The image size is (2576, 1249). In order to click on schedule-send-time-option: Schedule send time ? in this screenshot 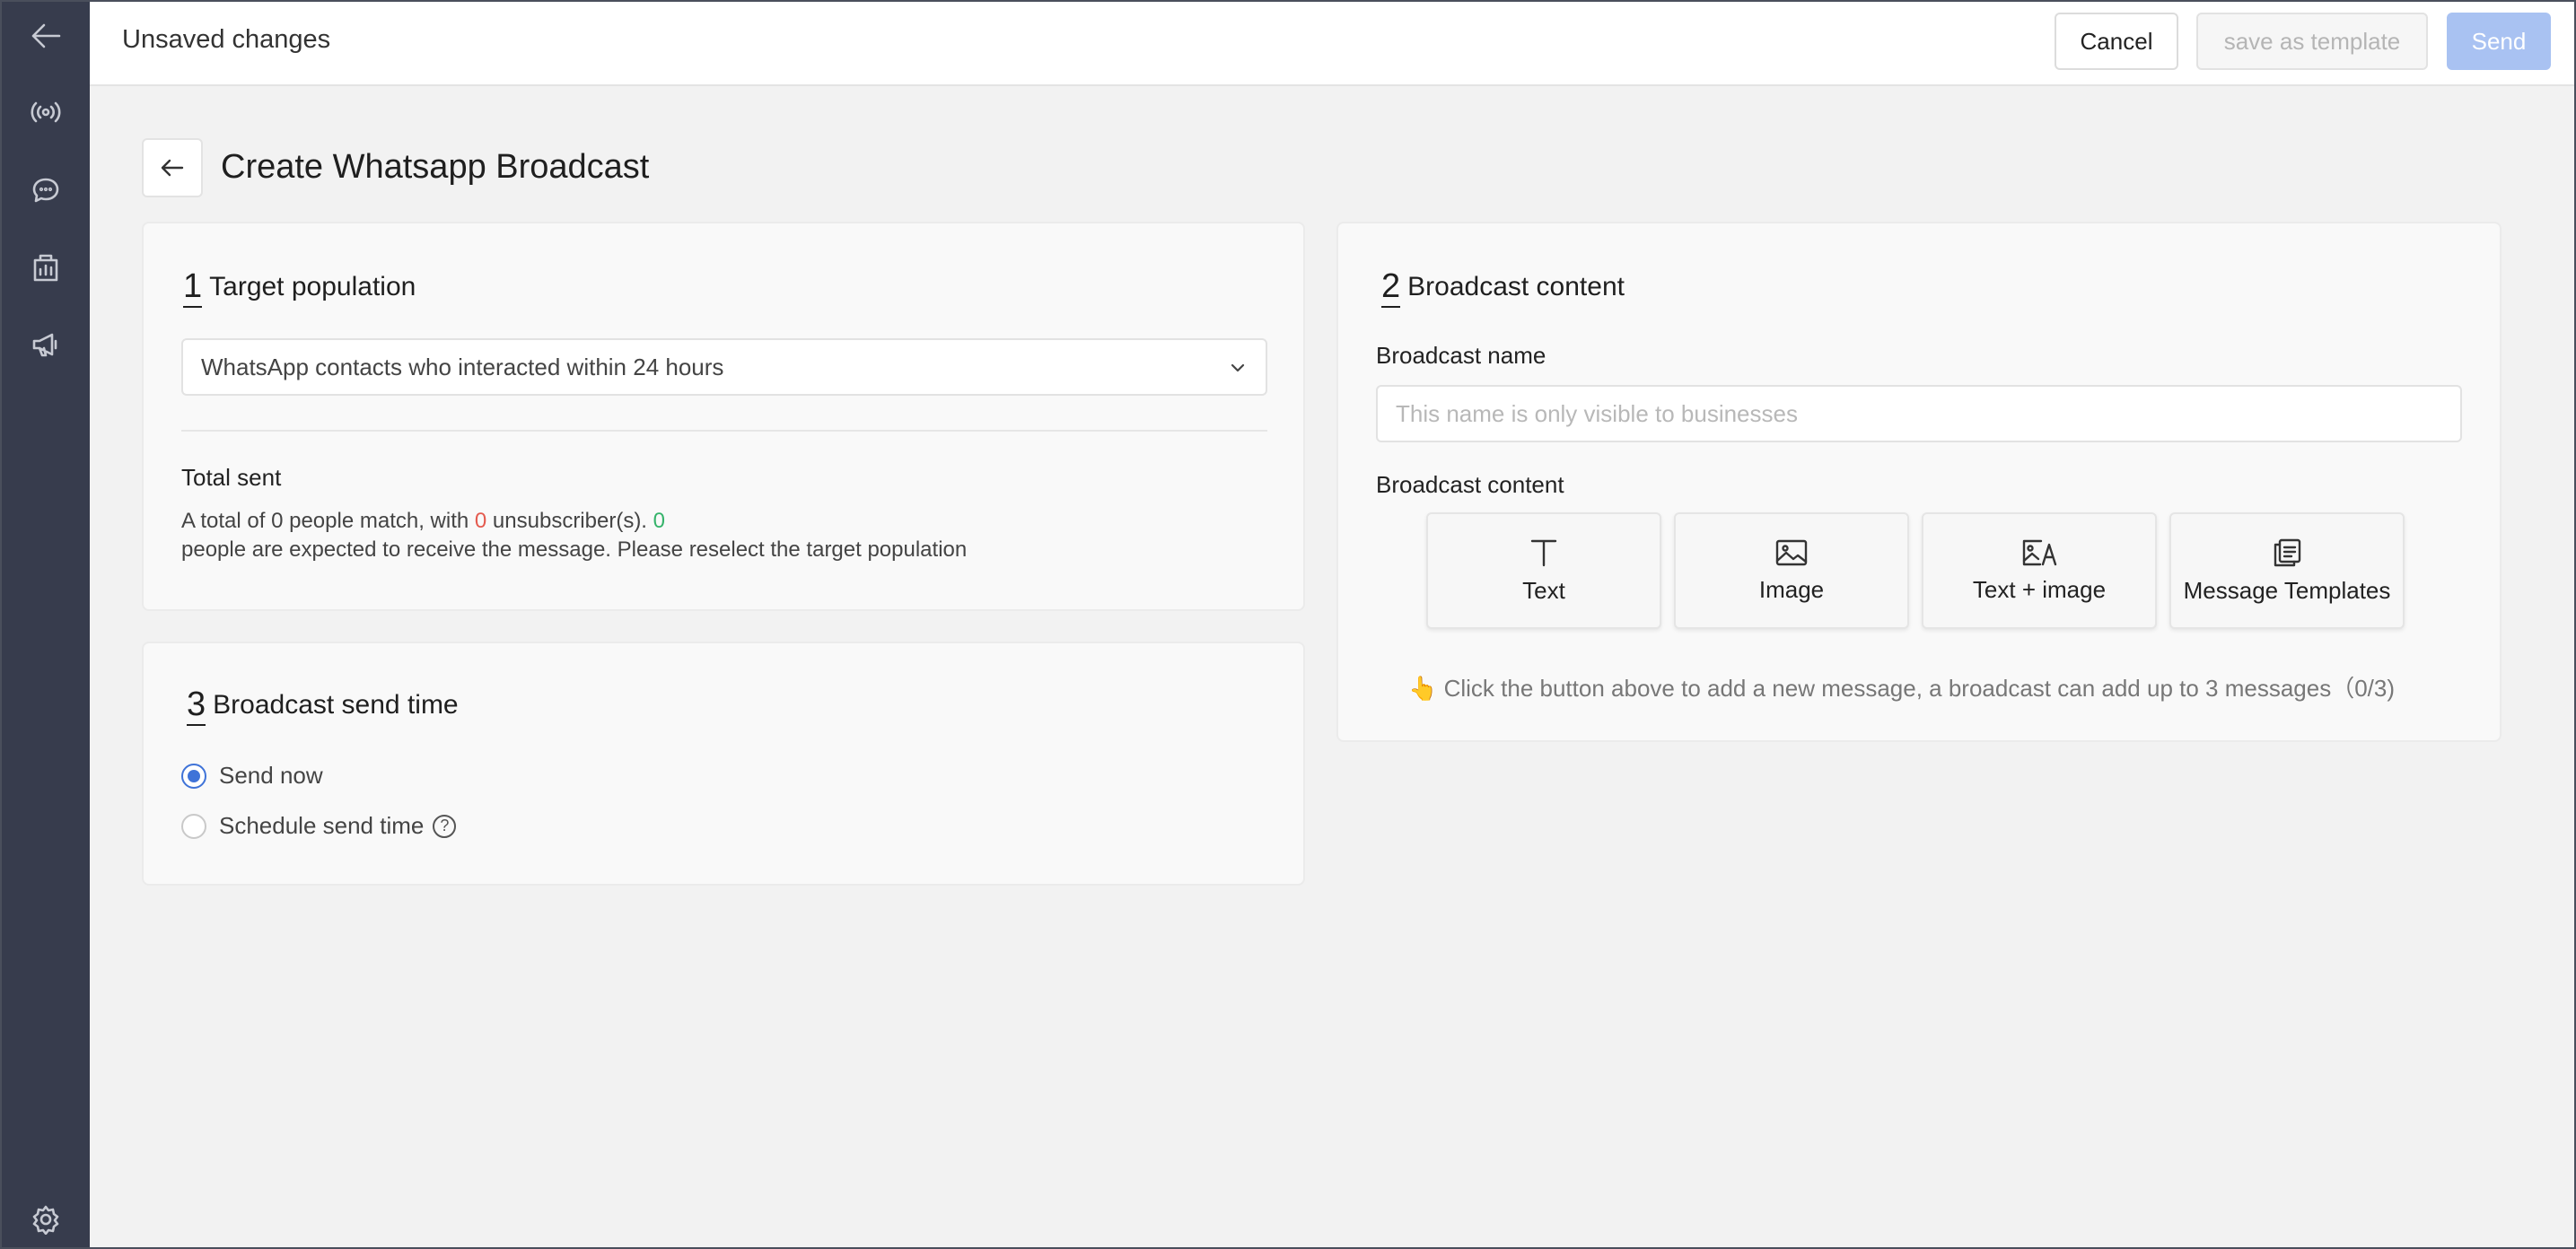, I will do `click(319, 826)`.